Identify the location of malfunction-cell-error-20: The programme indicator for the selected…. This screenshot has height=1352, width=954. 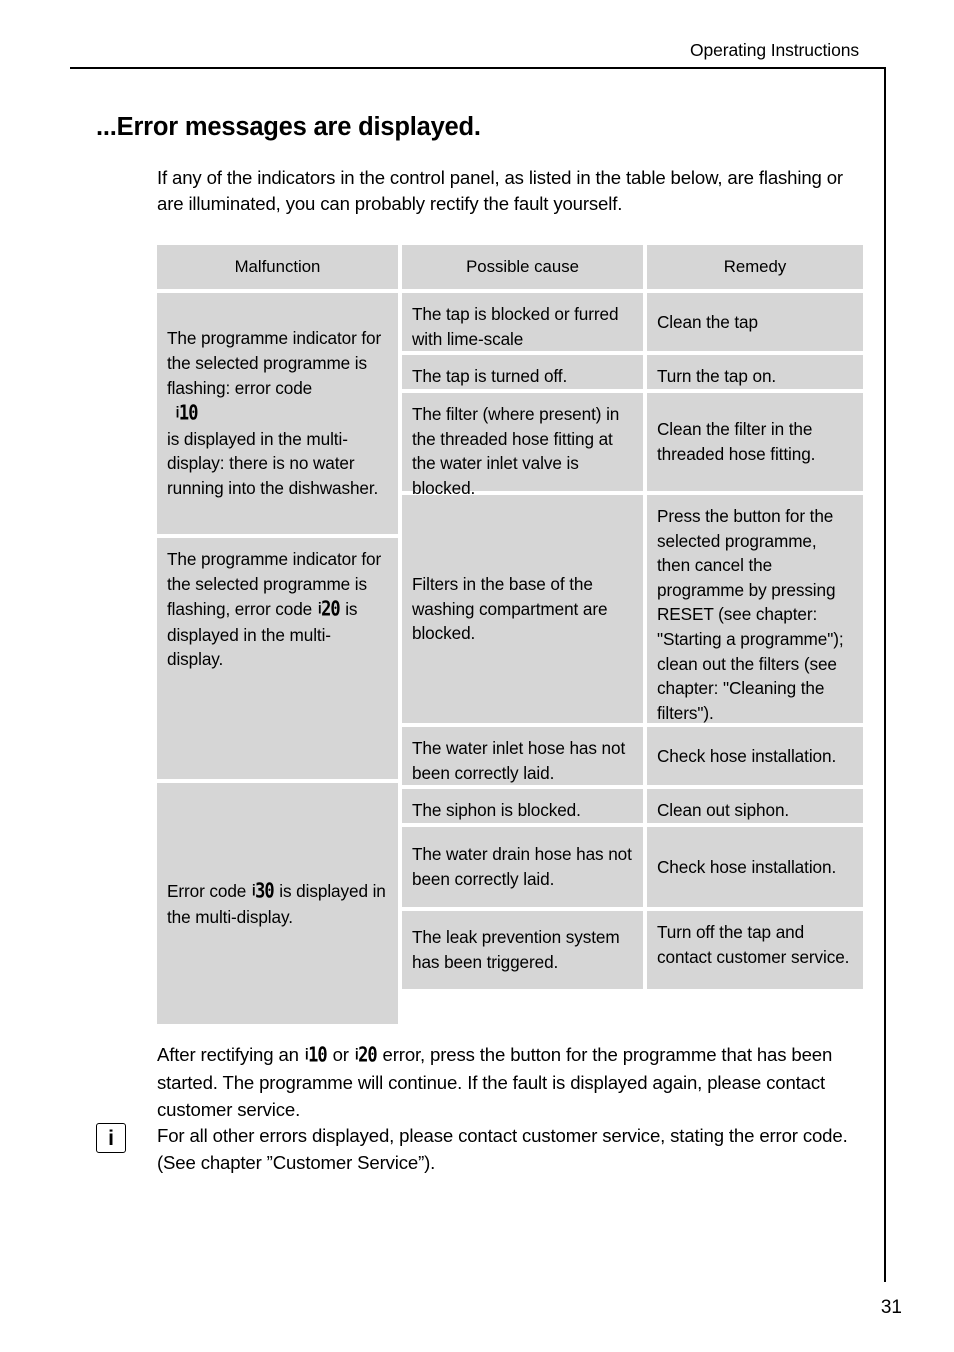
(277, 658).